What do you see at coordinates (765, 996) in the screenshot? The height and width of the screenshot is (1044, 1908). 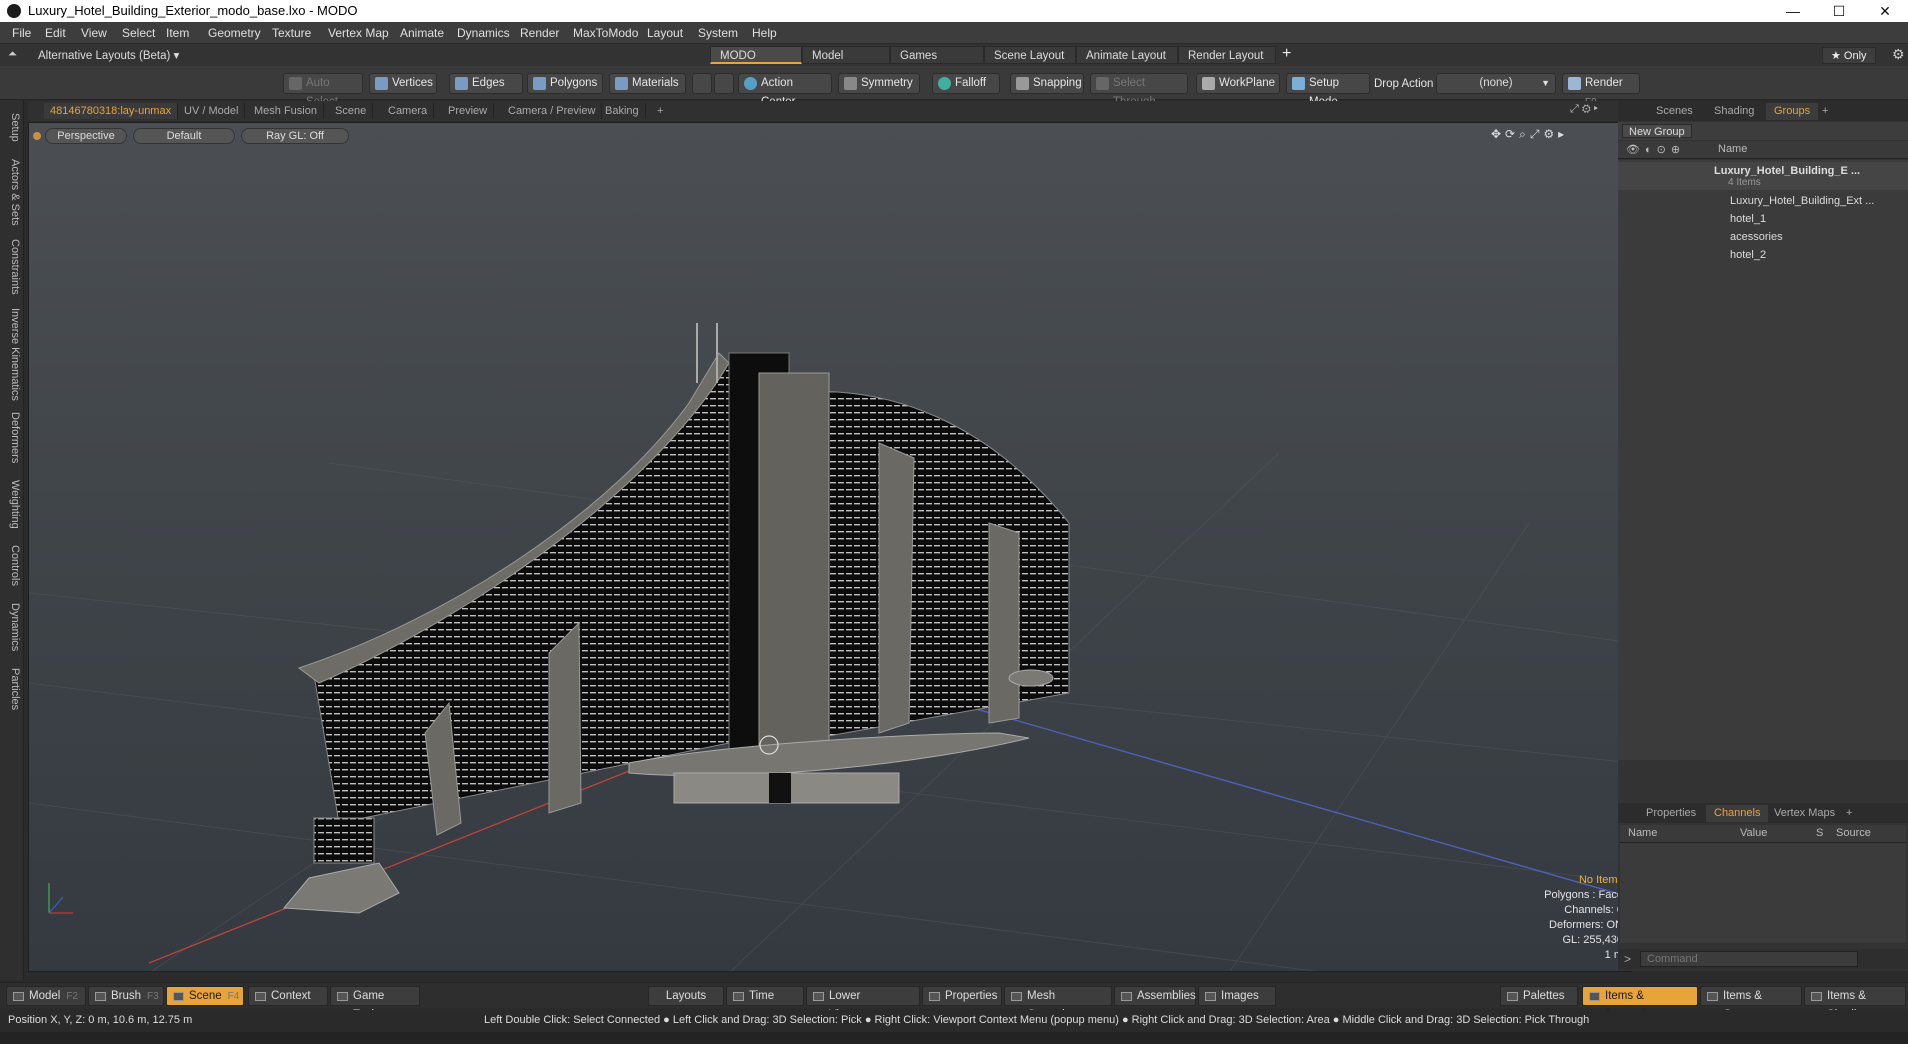 I see `time-button: Time` at bounding box center [765, 996].